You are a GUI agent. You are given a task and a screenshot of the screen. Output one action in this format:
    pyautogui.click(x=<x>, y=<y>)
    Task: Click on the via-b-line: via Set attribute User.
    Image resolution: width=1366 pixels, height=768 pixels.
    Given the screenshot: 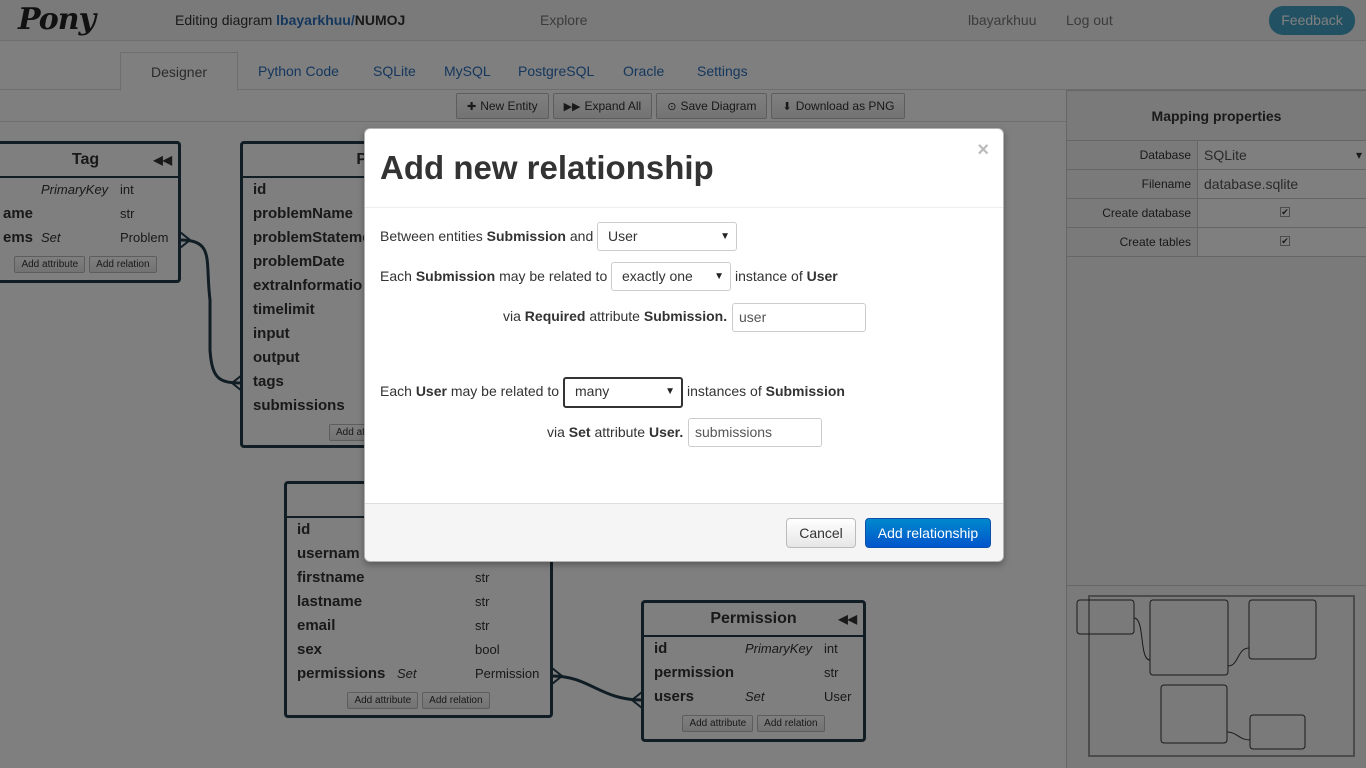 What is the action you would take?
    pyautogui.click(x=615, y=432)
    